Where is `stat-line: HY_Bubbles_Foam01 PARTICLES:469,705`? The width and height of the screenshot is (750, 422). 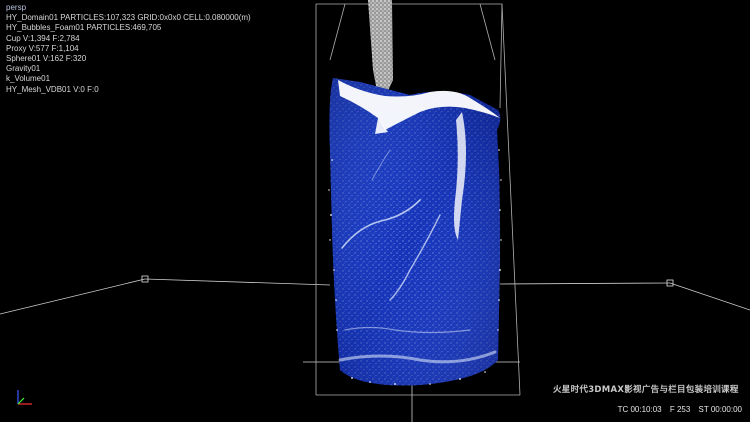 stat-line: HY_Bubbles_Foam01 PARTICLES:469,705 is located at coordinates (84, 28).